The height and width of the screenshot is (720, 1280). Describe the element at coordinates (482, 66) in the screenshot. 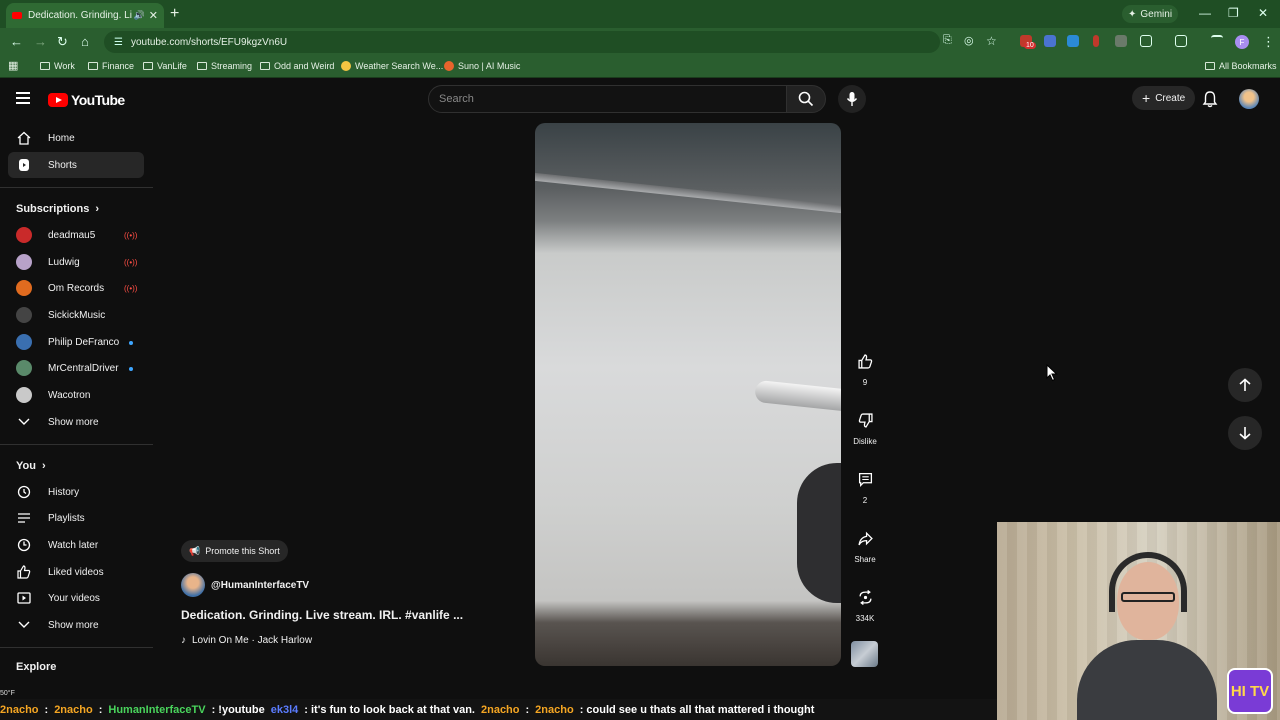

I see `bookmark-suno: Suno | AI Music` at that location.